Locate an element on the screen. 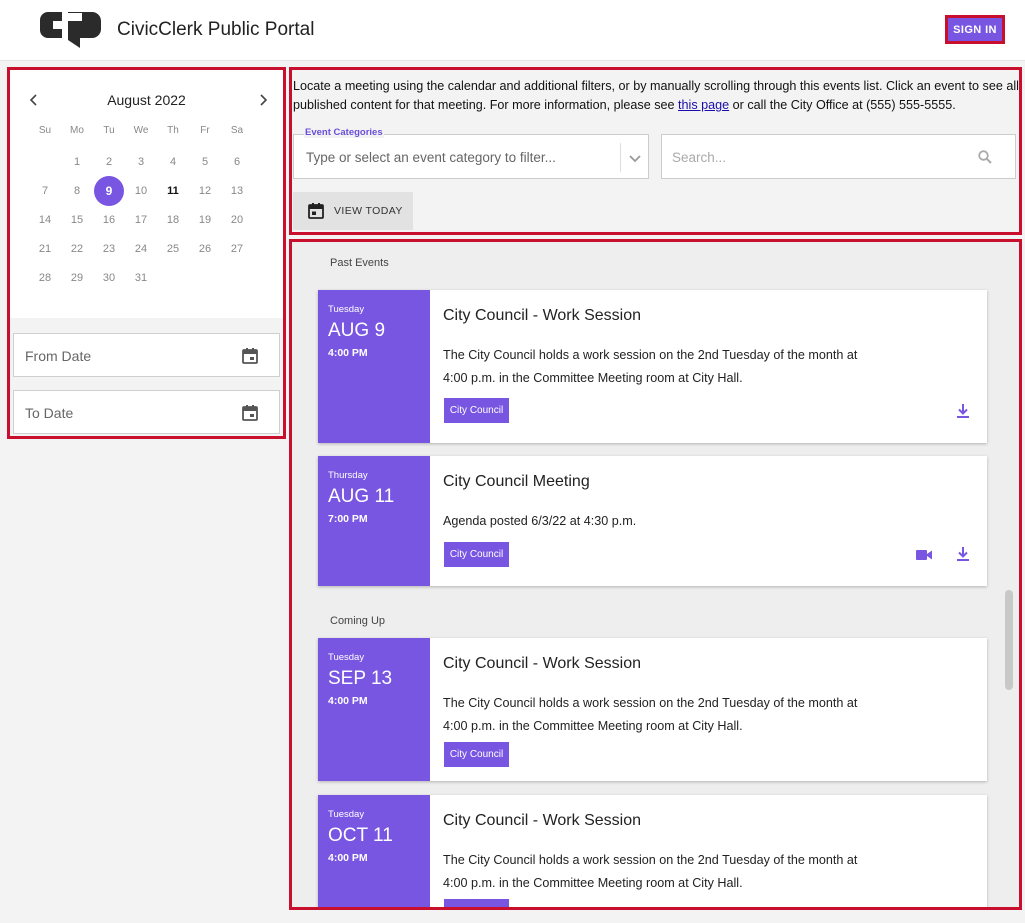 The height and width of the screenshot is (923, 1025). past-events-heading: Past Events is located at coordinates (359, 263).